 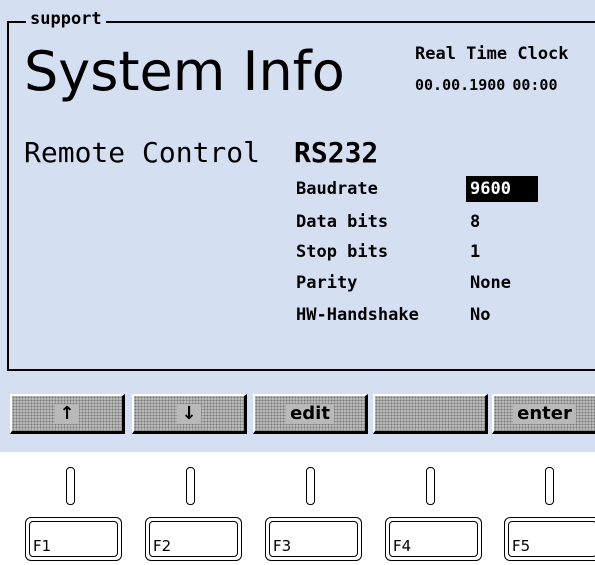 I want to click on f1-key: F1, so click(x=73, y=539).